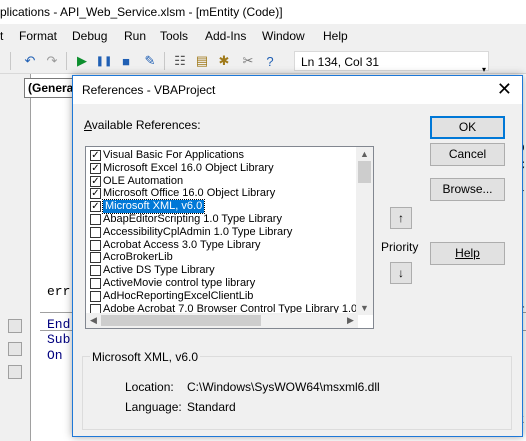 This screenshot has width=526, height=441. Describe the element at coordinates (145, 357) in the screenshot. I see `details-group-title: Microsoft XML, v6.0` at that location.